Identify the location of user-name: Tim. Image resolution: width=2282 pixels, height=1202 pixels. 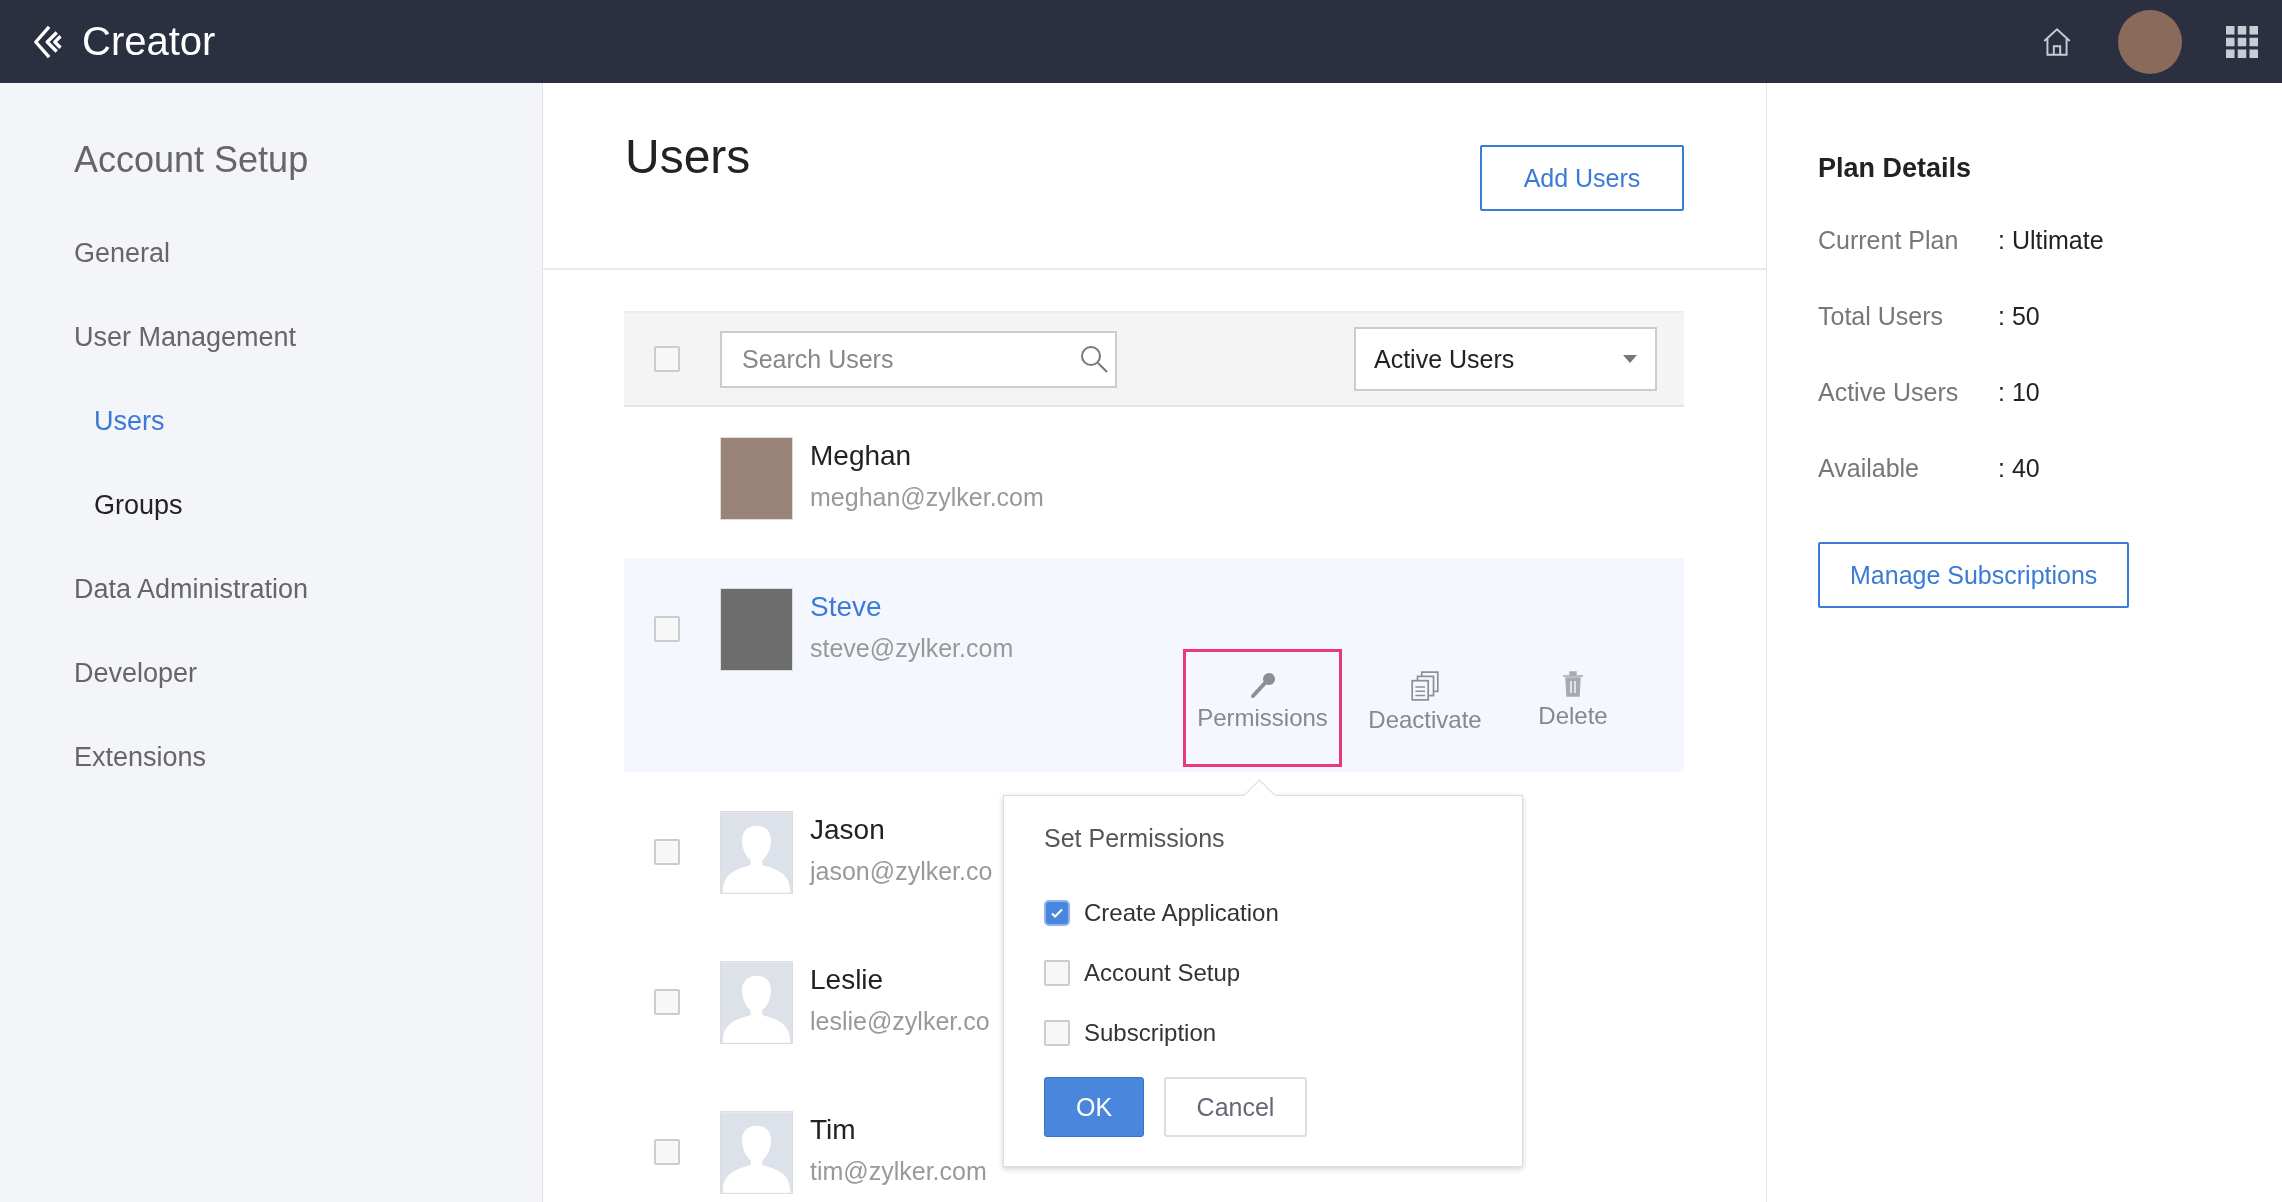
(898, 1130).